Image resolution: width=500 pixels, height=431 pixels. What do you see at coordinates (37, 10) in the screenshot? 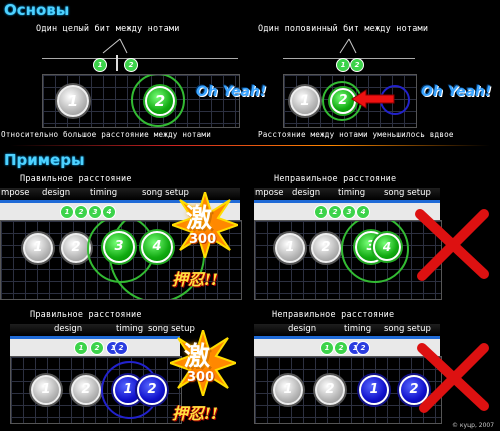
I see `basics-heading: Основы` at bounding box center [37, 10].